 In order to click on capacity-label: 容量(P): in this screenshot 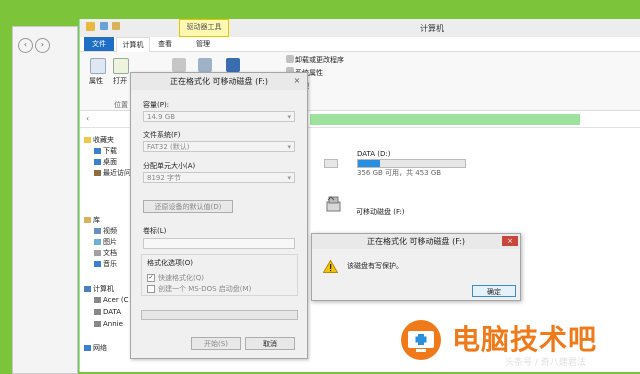, I will do `click(156, 105)`.